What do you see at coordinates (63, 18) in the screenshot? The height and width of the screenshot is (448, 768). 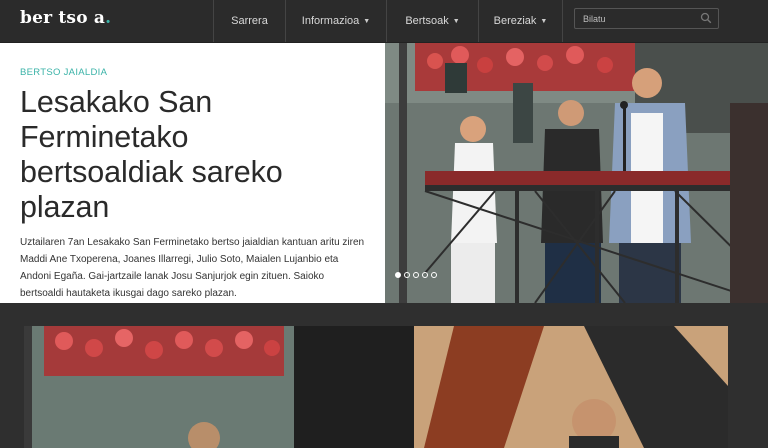 I see `logo-text: ber tso a` at bounding box center [63, 18].